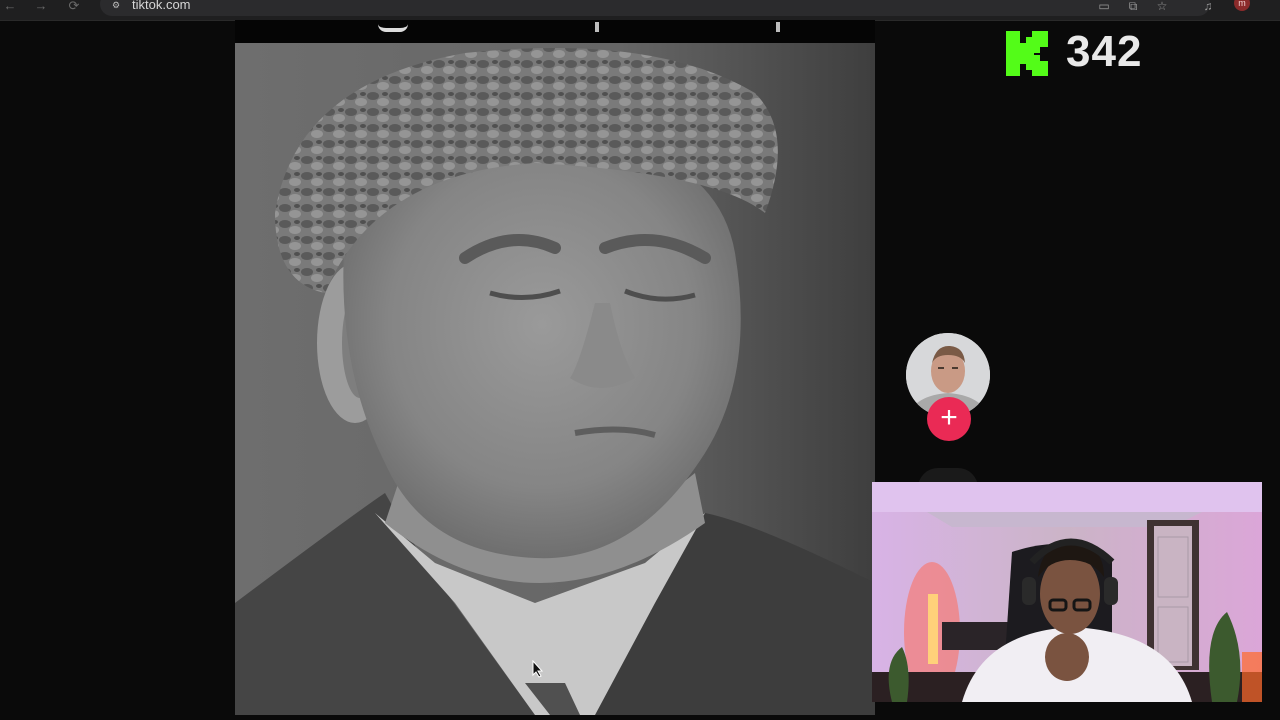 This screenshot has width=1280, height=720. Describe the element at coordinates (74, 7) in the screenshot. I see `reload-icon: ⟳` at that location.